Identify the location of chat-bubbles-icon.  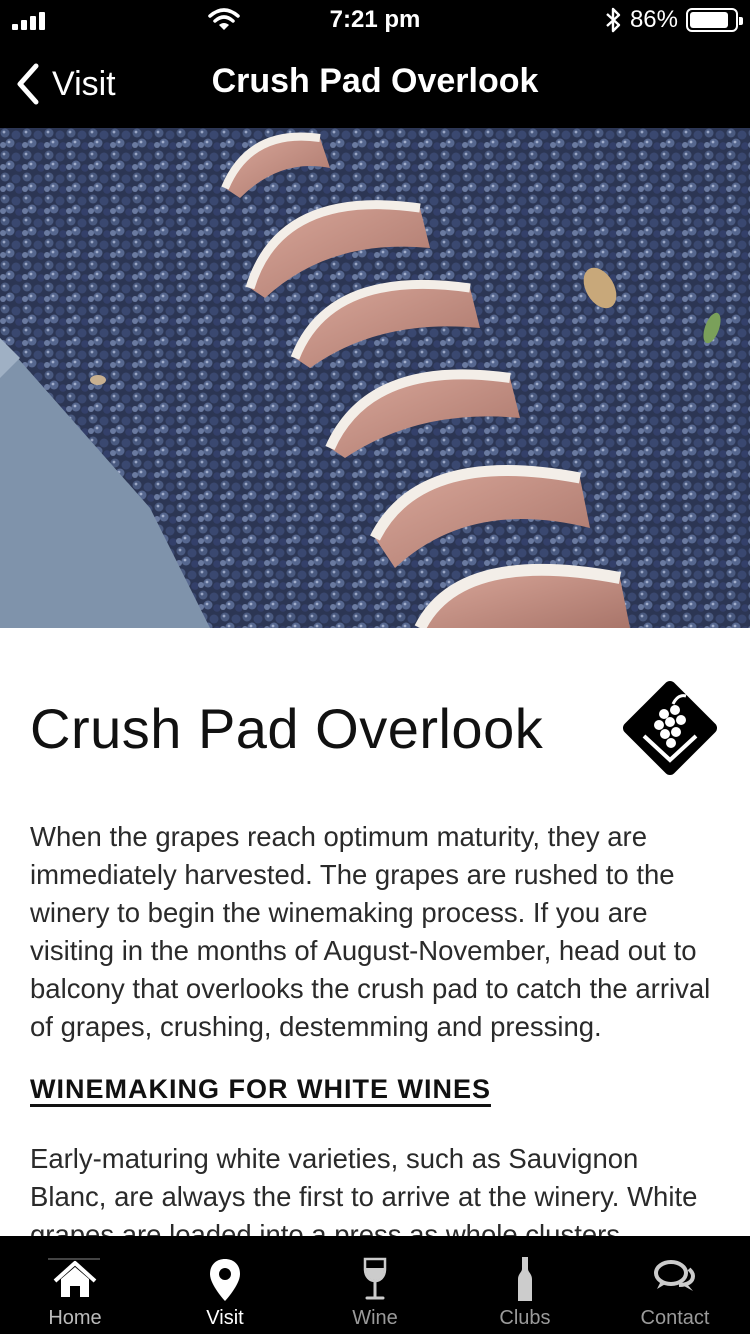
(675, 1275).